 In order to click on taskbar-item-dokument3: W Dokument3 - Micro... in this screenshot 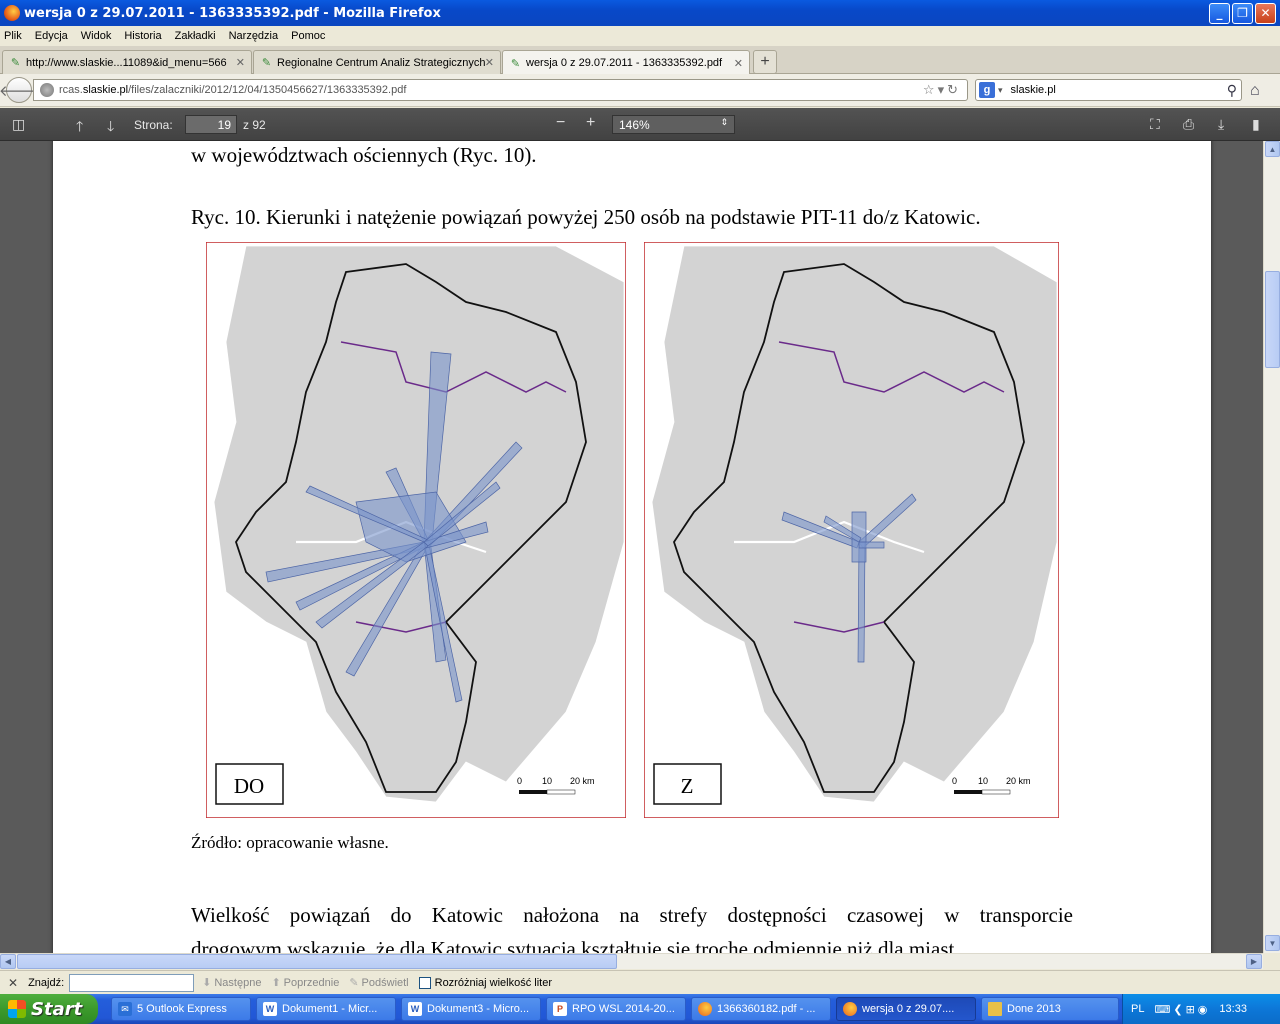, I will do `click(471, 1009)`.